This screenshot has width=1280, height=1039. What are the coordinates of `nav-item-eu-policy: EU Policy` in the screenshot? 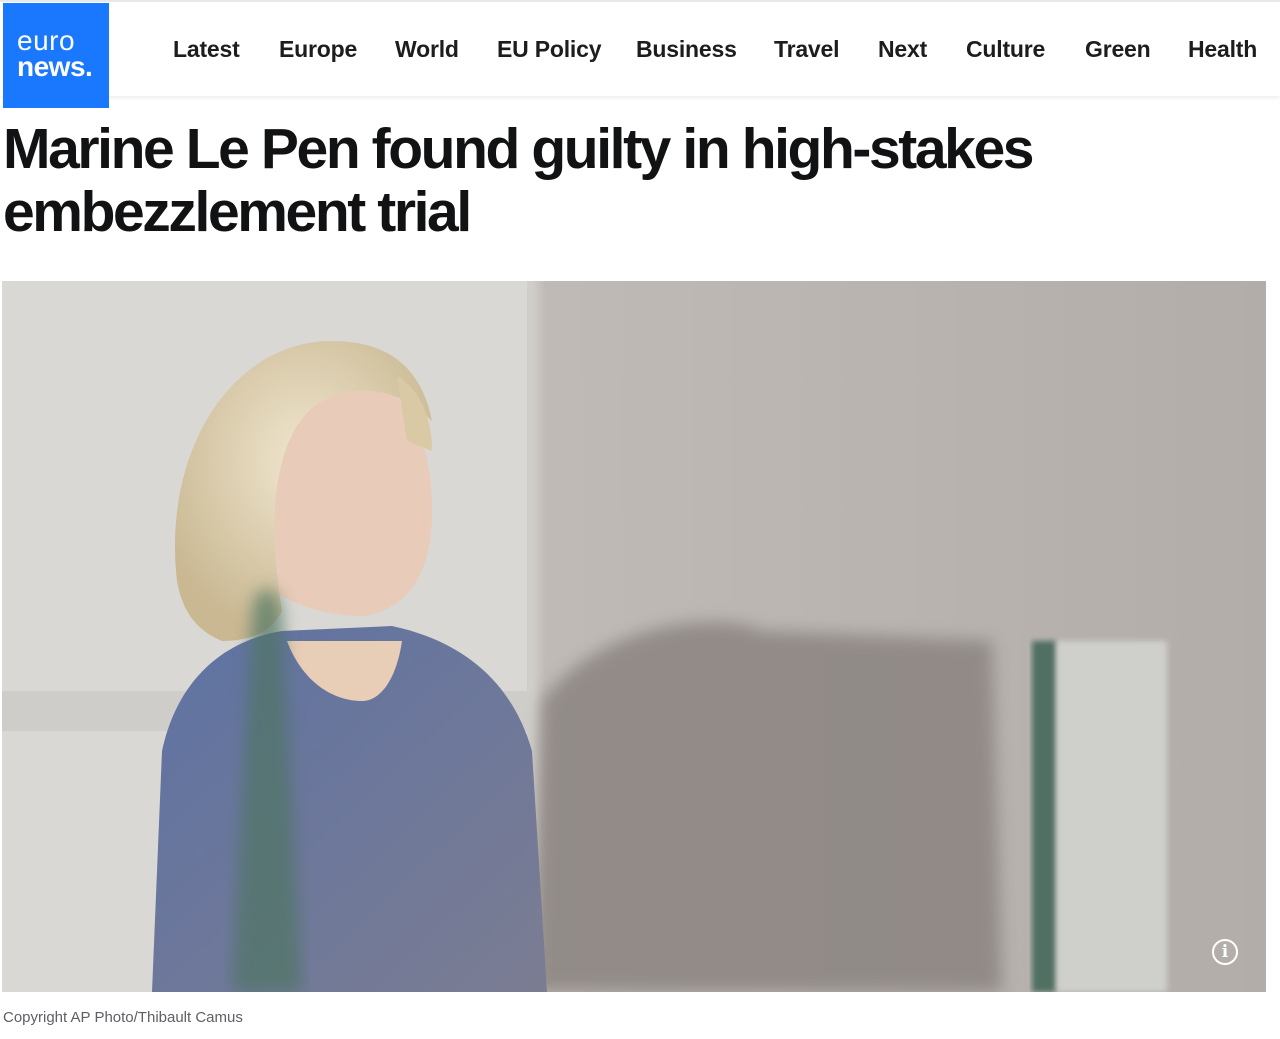 It's located at (549, 49).